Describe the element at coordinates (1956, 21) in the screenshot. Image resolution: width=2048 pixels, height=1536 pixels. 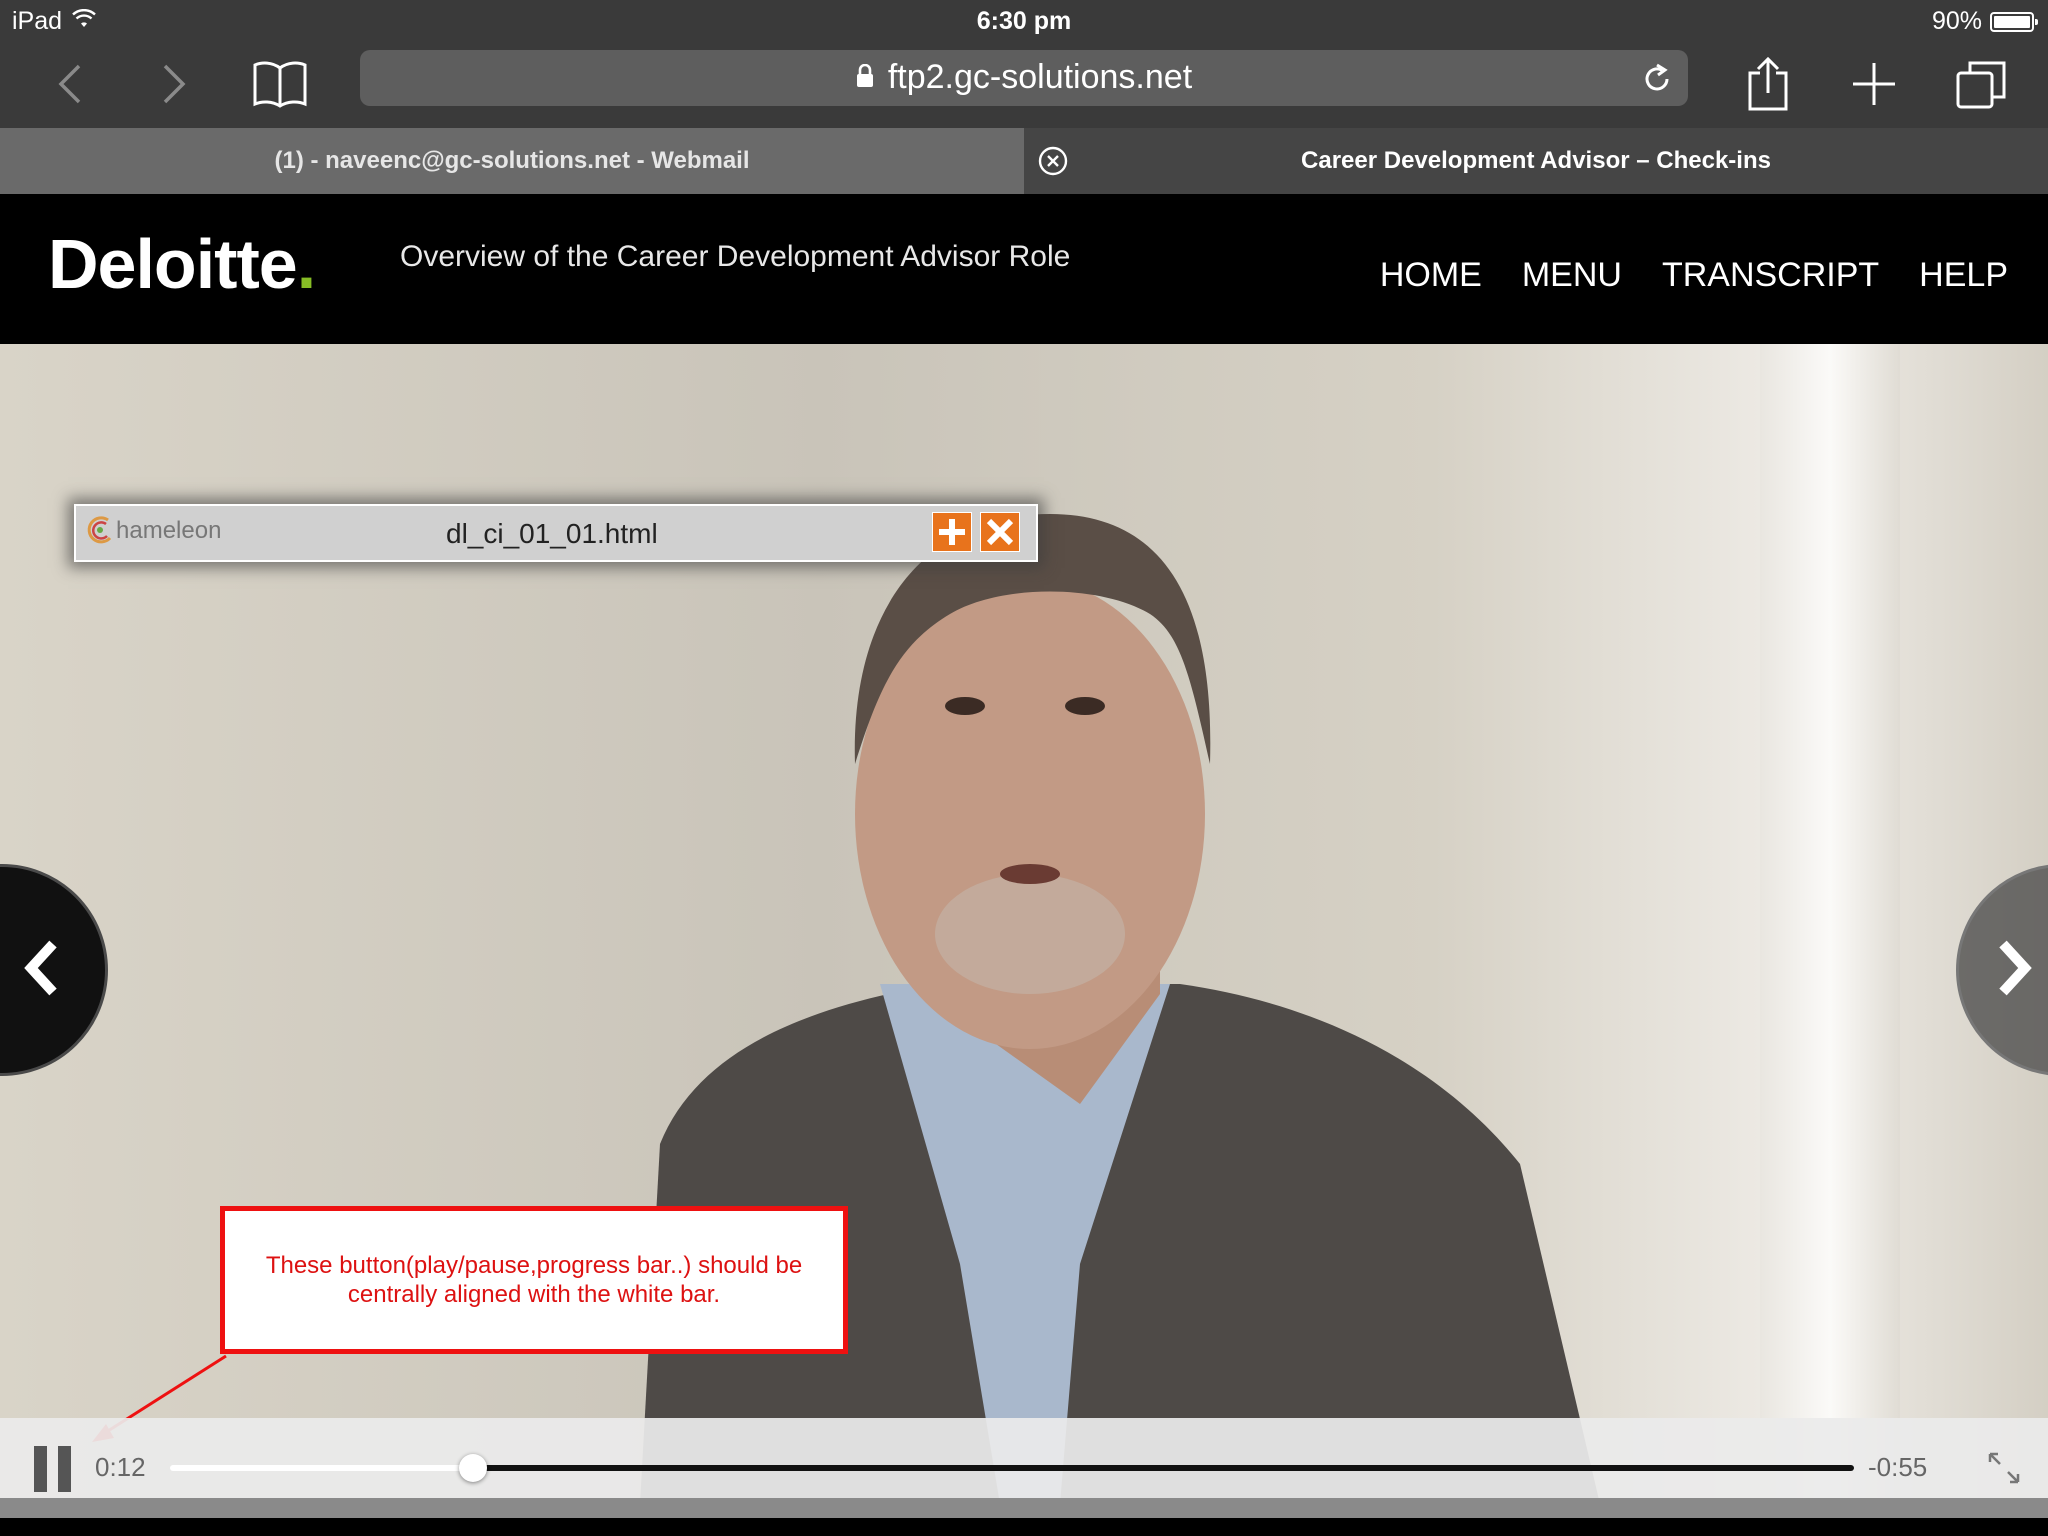
I see `battery-percent: 90%` at that location.